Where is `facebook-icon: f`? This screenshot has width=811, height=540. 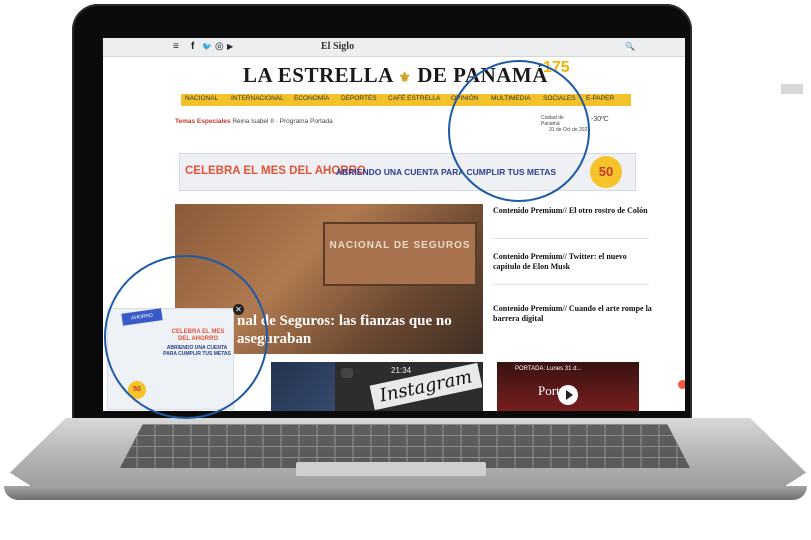 facebook-icon: f is located at coordinates (192, 46).